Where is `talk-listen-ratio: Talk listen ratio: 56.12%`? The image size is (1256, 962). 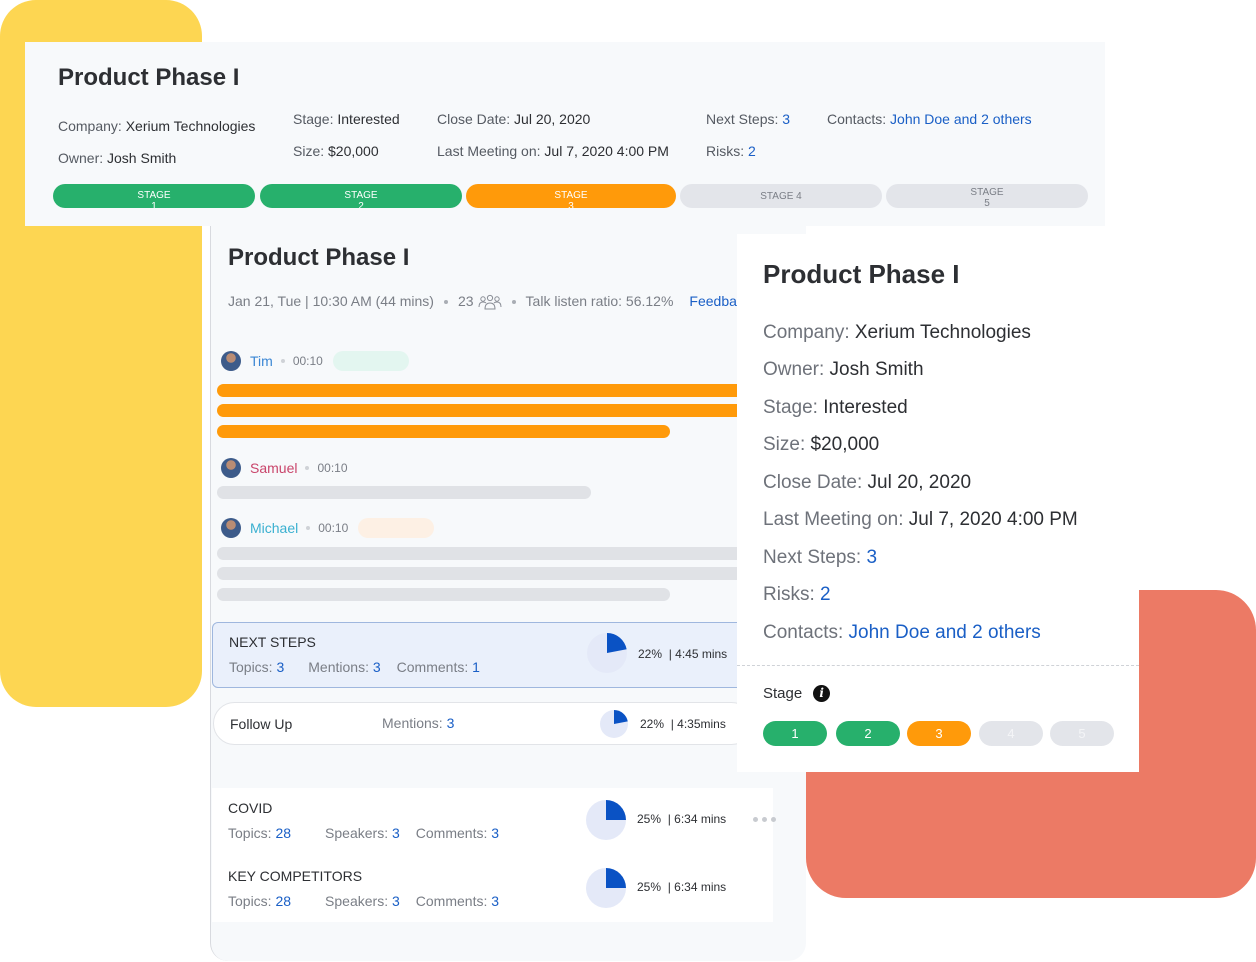
talk-listen-ratio: Talk listen ratio: 56.12% is located at coordinates (599, 301).